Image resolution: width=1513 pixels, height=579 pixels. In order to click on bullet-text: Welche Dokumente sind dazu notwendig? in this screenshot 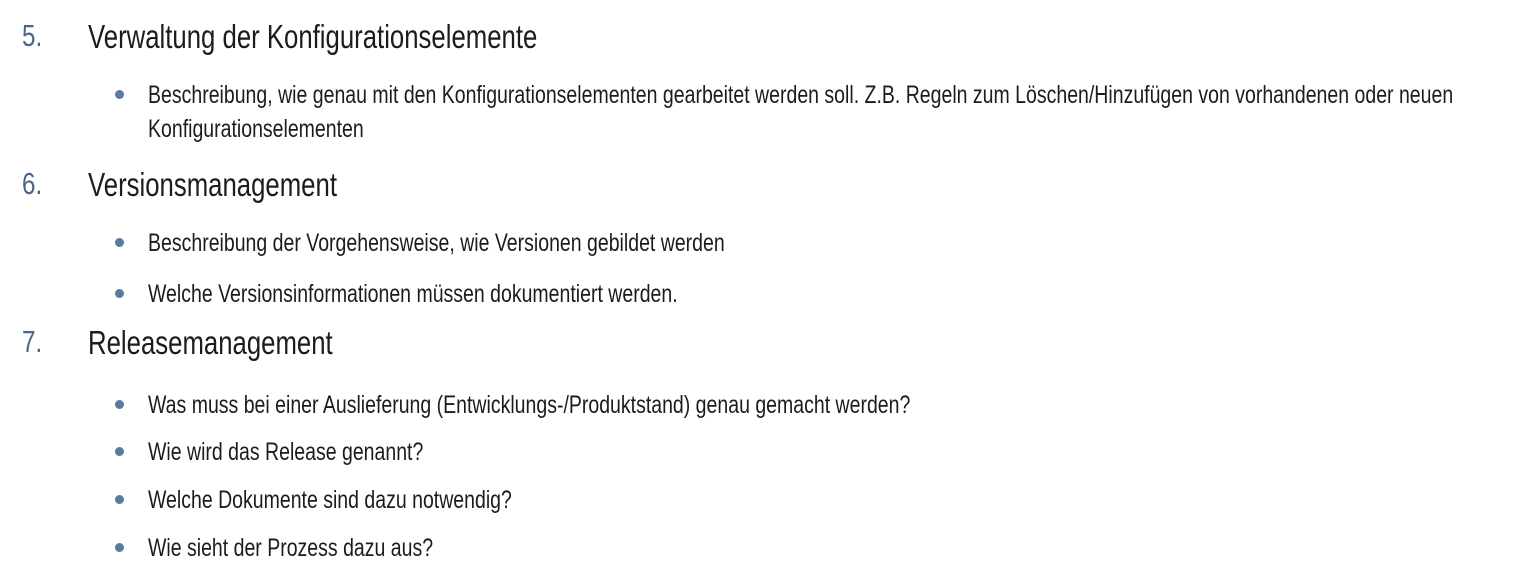, I will do `click(330, 500)`.